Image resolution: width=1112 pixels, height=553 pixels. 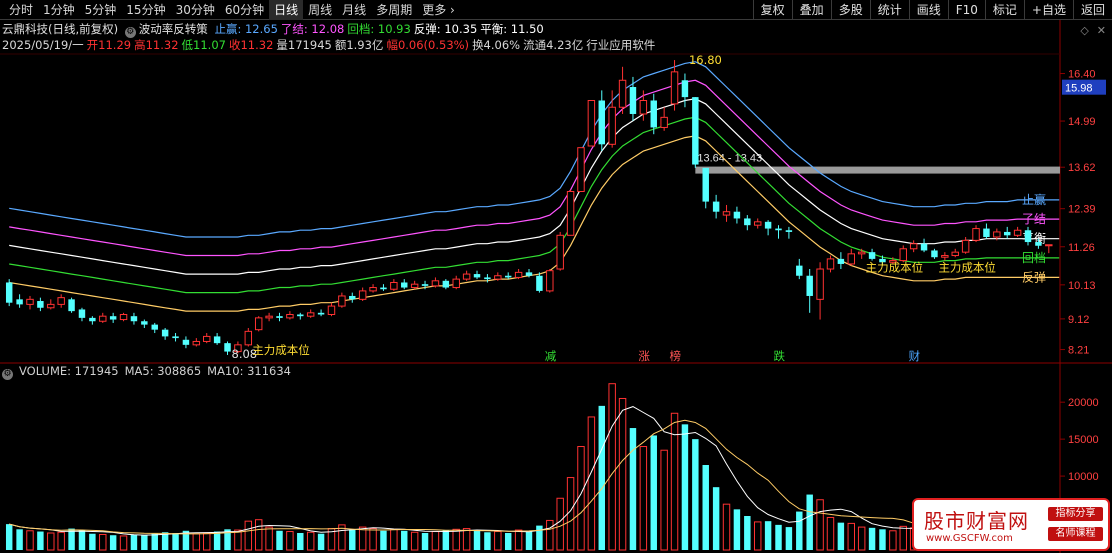 I want to click on volume-header: ⚙ VOLUME: 171945 MA5: 308865 MA10: 311634, so click(x=149, y=372).